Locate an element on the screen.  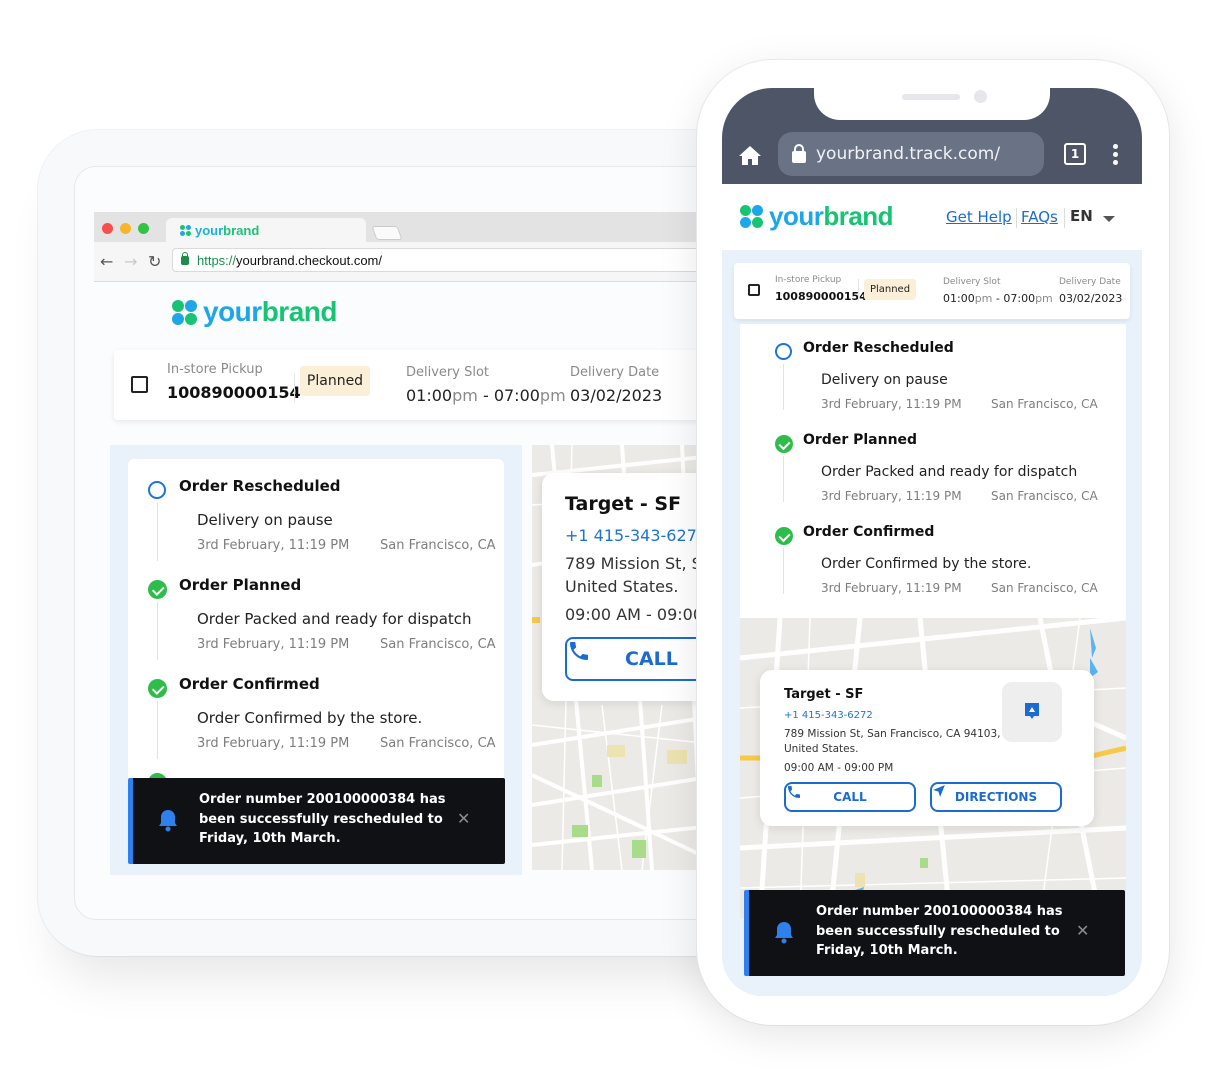
directions-button-label: DIRECTIONS is located at coordinates (996, 797).